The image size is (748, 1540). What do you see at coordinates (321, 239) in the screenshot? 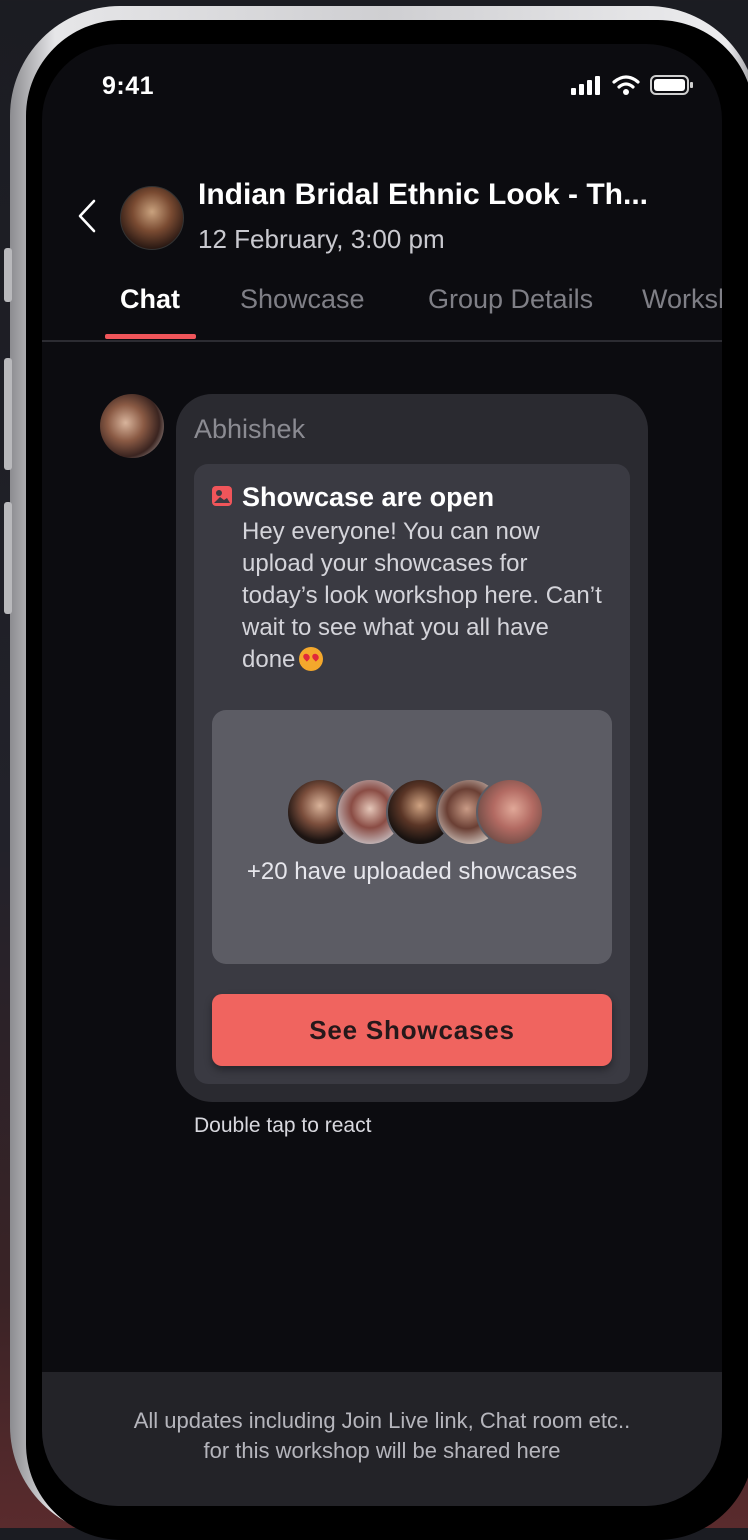
I see `session-datetime: 12 February, 3:00 pm` at bounding box center [321, 239].